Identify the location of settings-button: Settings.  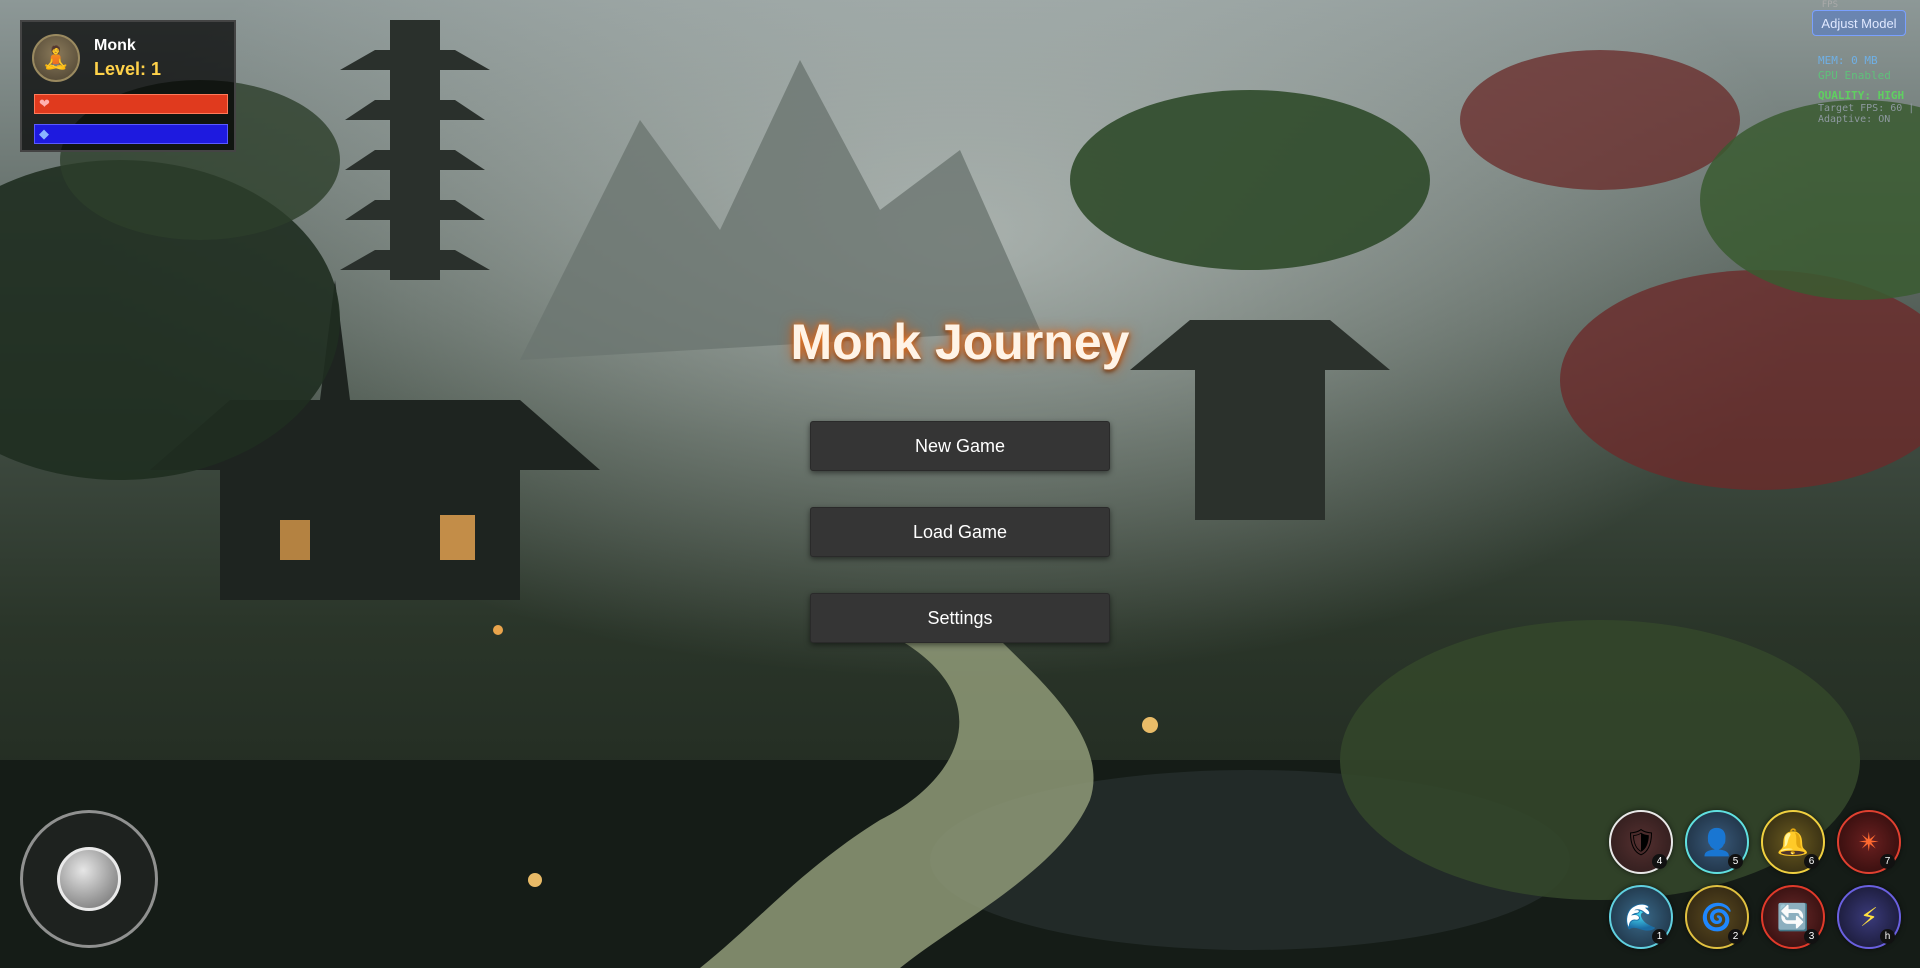
(960, 618).